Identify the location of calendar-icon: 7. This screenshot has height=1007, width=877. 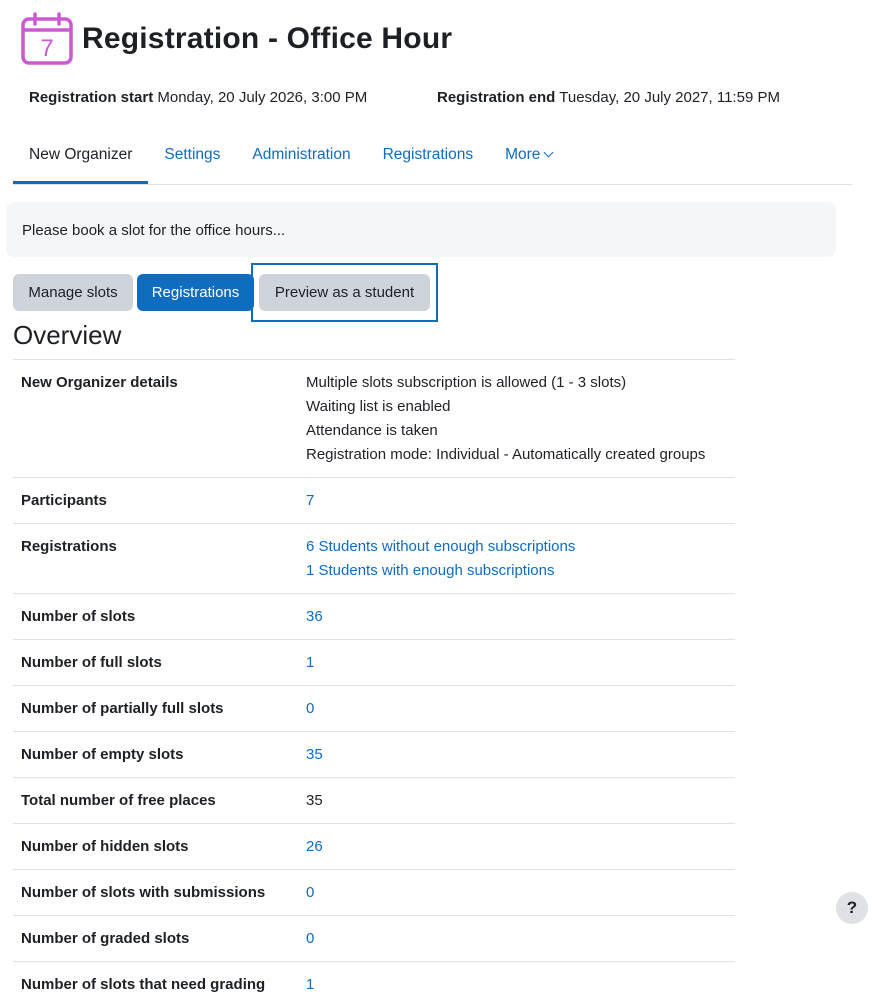
(47, 39).